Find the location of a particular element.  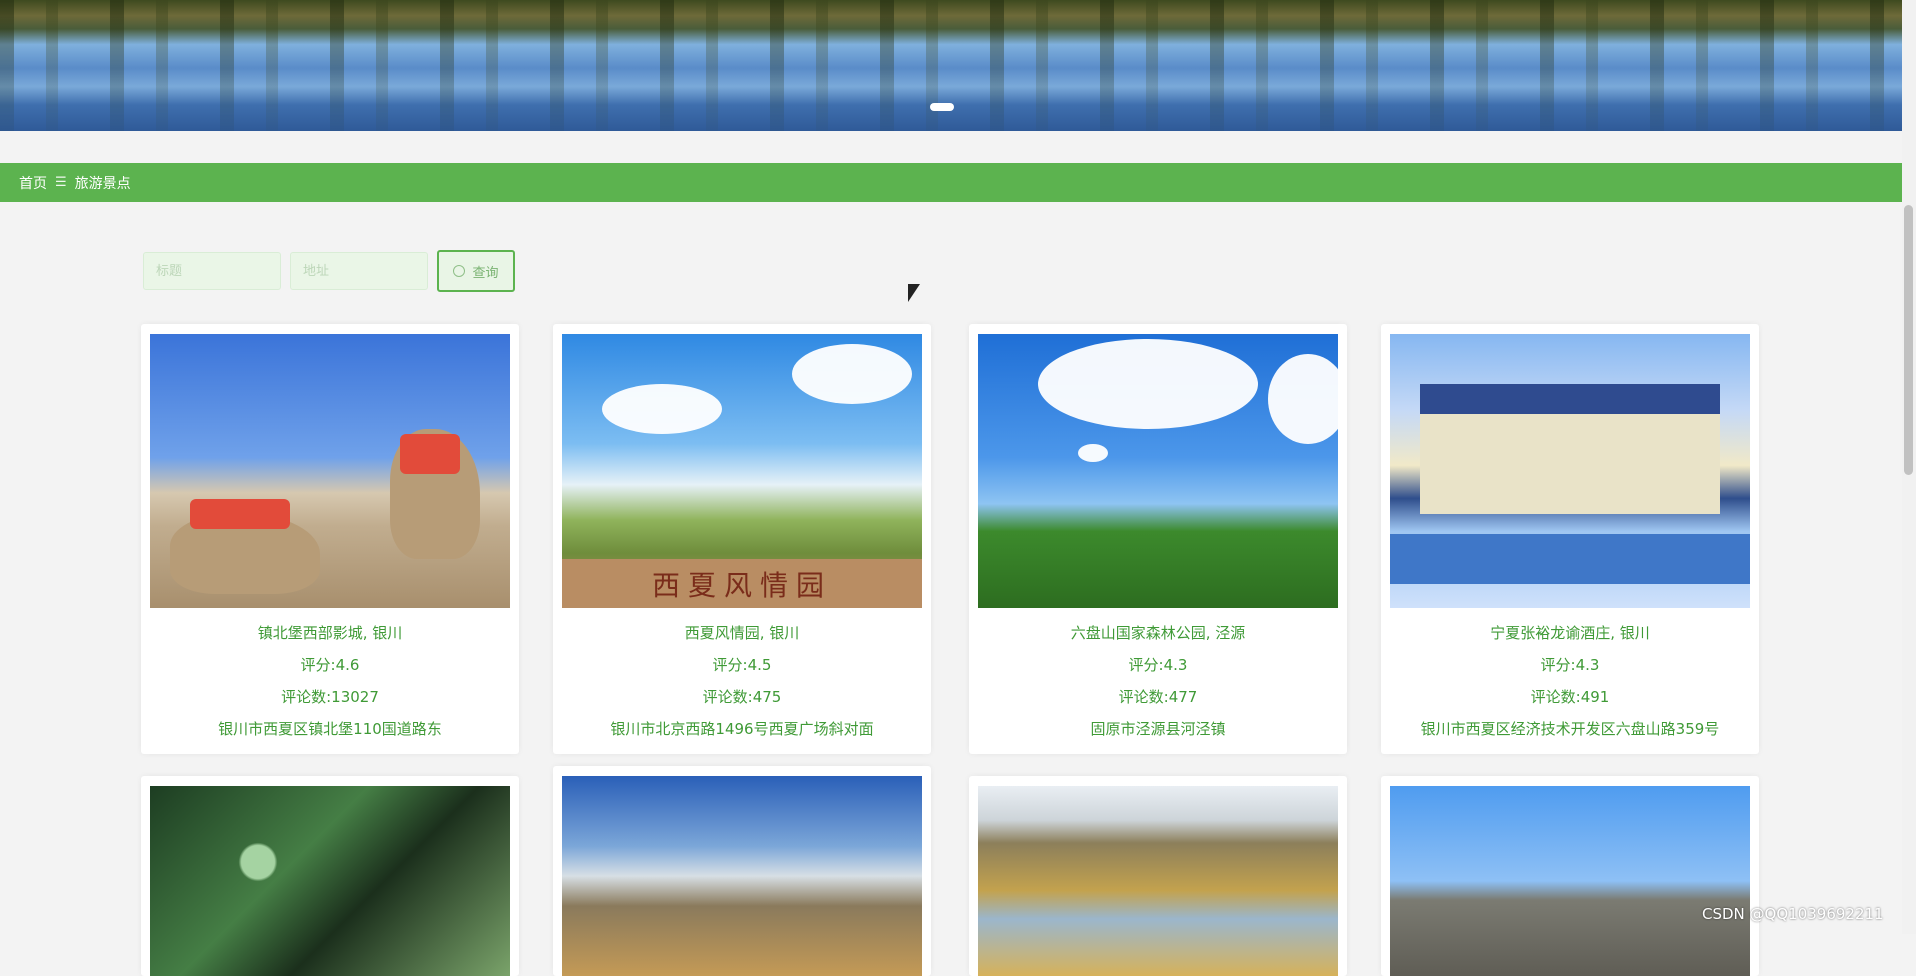

attraction-address: 固原市泾源县河泾镇 is located at coordinates (1158, 729).